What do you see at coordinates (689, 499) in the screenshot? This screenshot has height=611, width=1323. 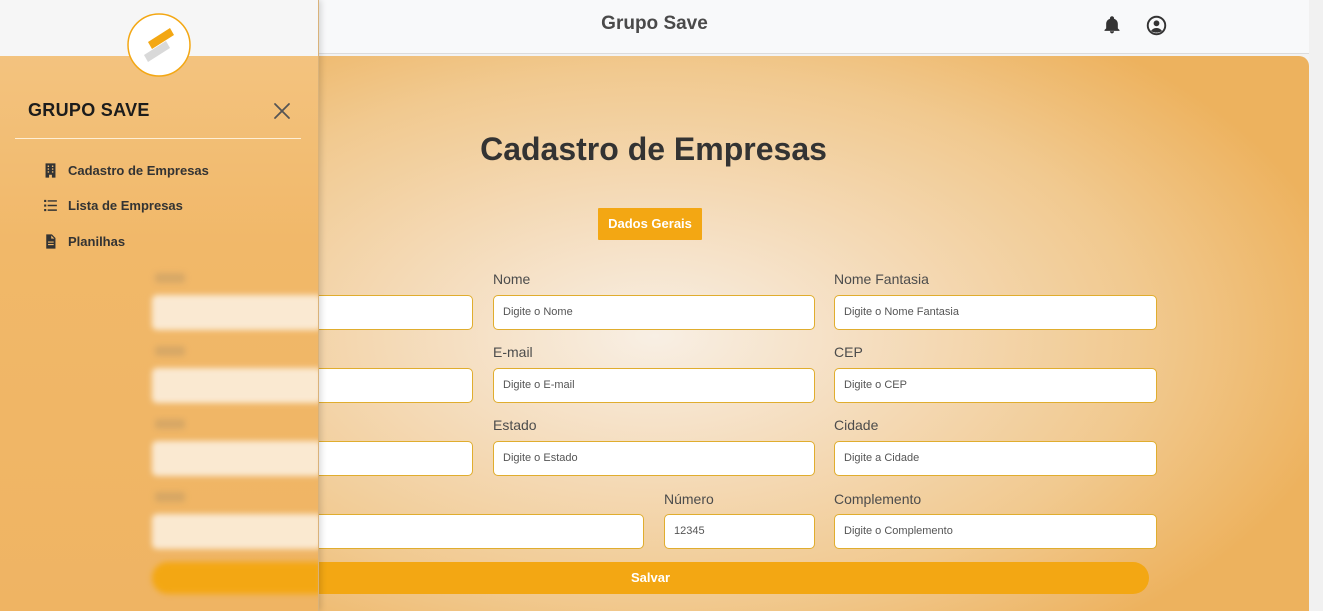 I see `numero-label: Número` at bounding box center [689, 499].